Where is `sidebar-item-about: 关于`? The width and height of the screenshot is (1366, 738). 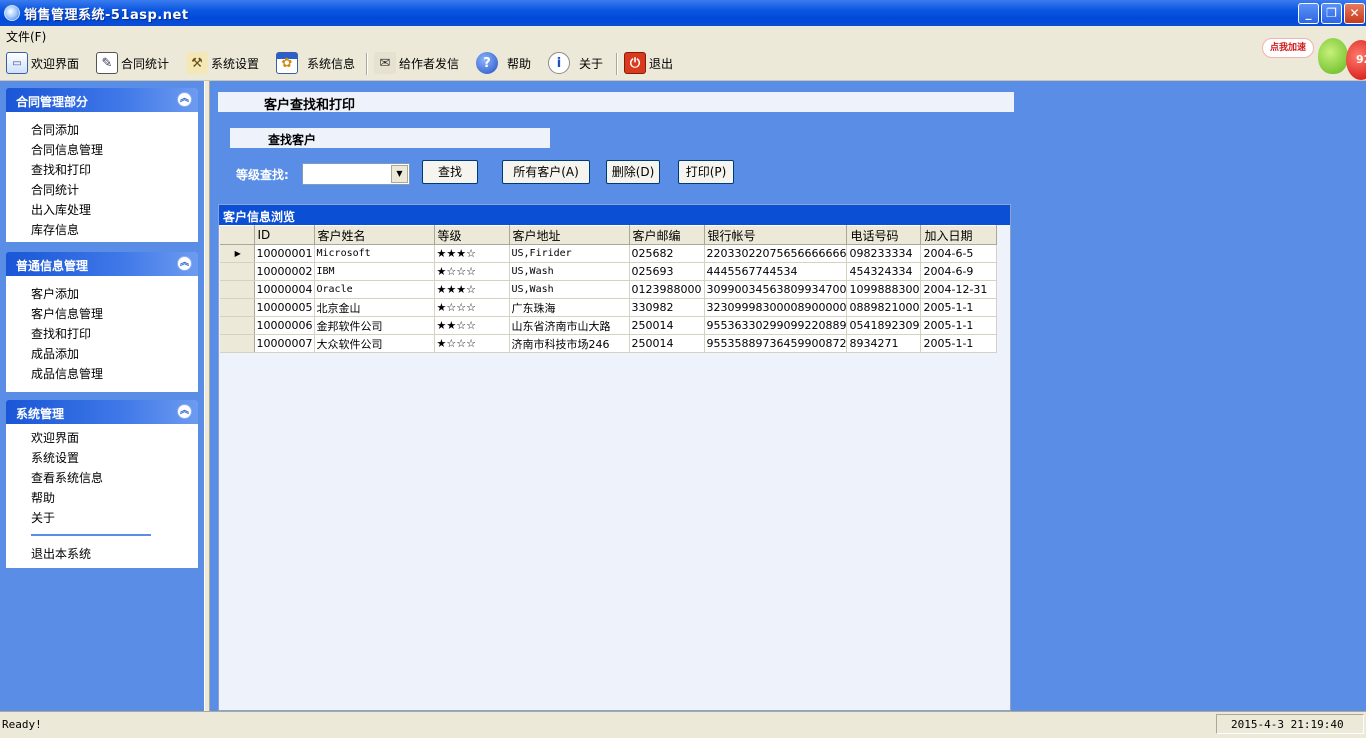
sidebar-item-about: 关于 is located at coordinates (114, 518).